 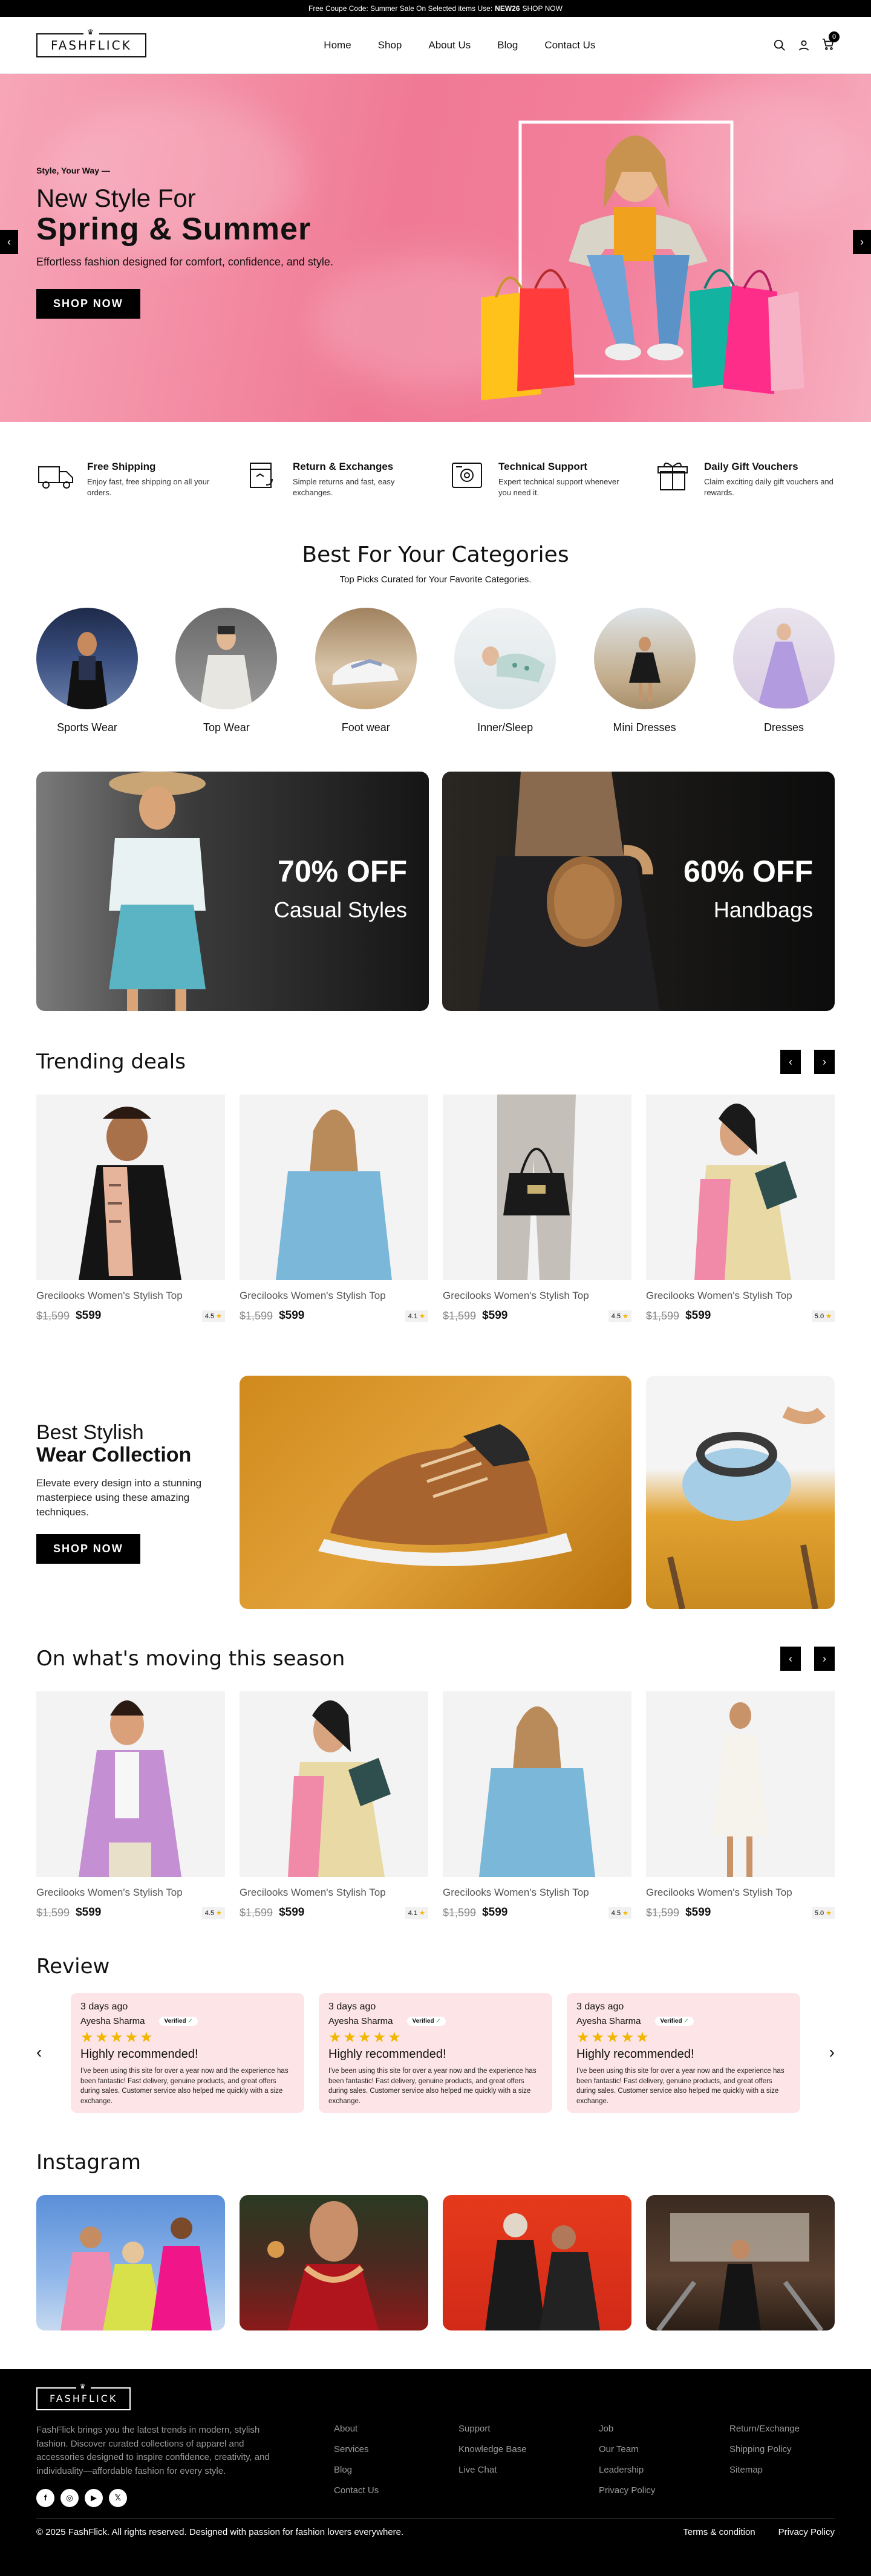 What do you see at coordinates (642, 260) in the screenshot?
I see `hero-model-with-bags-image` at bounding box center [642, 260].